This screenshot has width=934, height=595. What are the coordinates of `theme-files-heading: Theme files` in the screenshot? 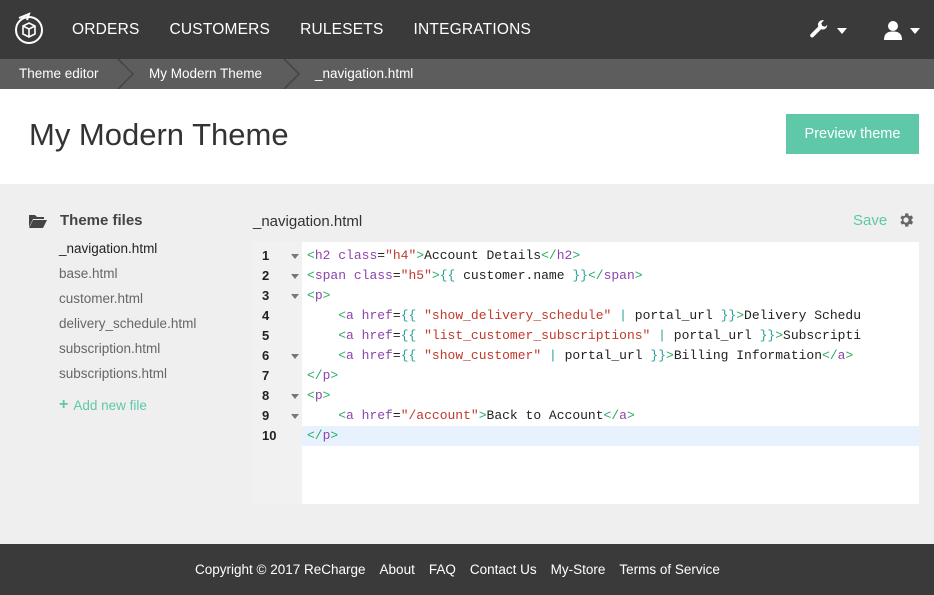 It's located at (86, 220).